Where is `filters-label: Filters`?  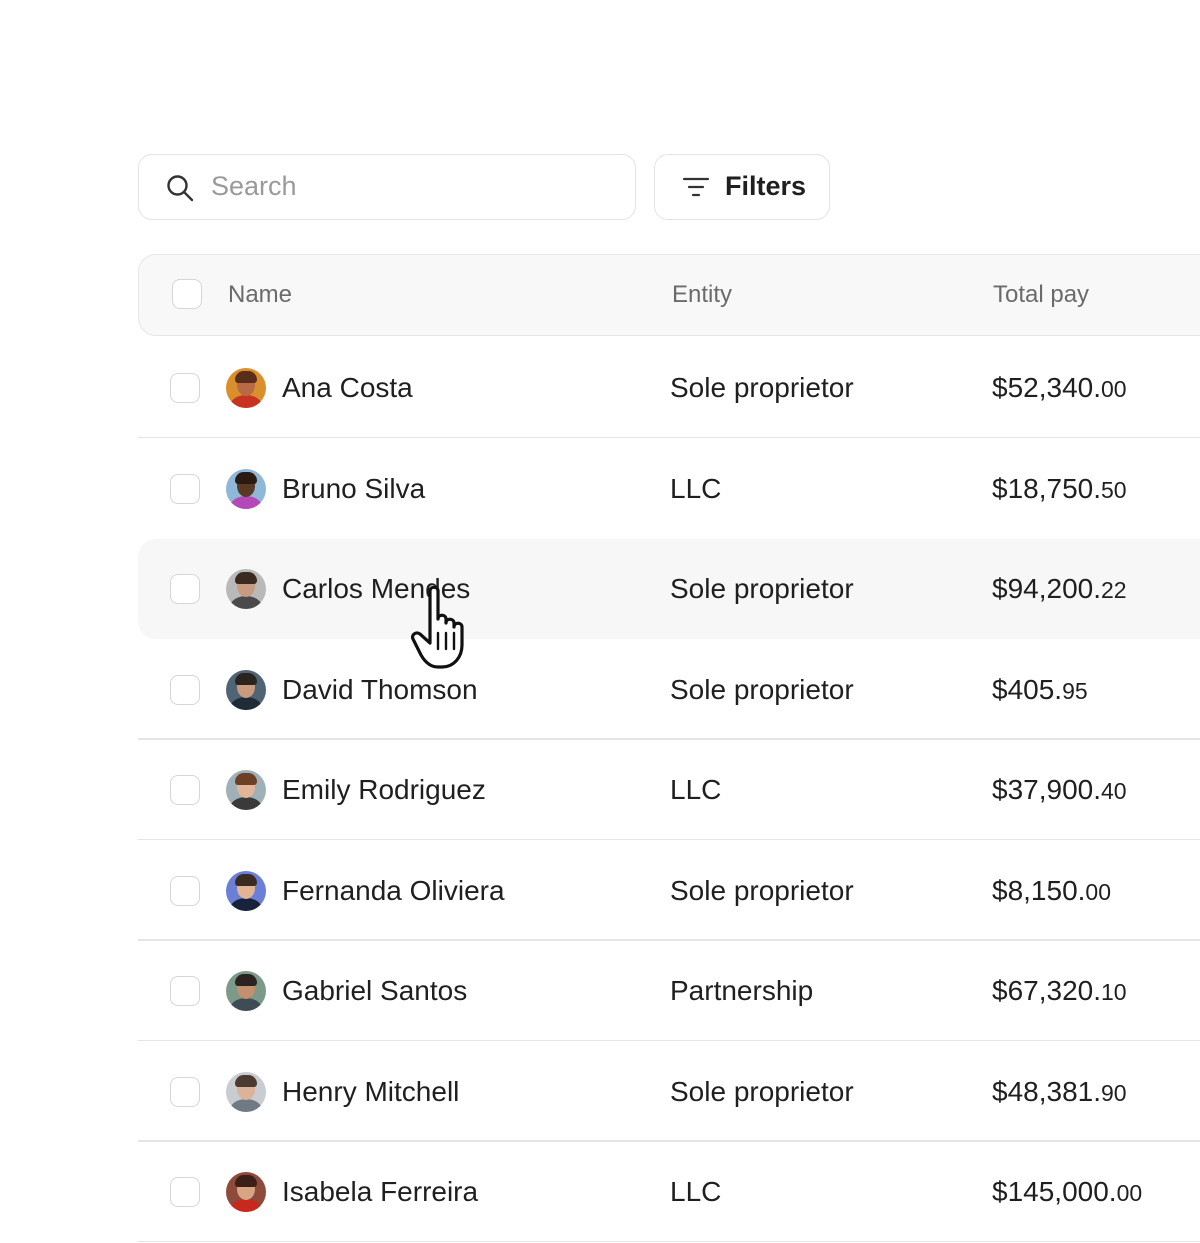
filters-label: Filters is located at coordinates (766, 186).